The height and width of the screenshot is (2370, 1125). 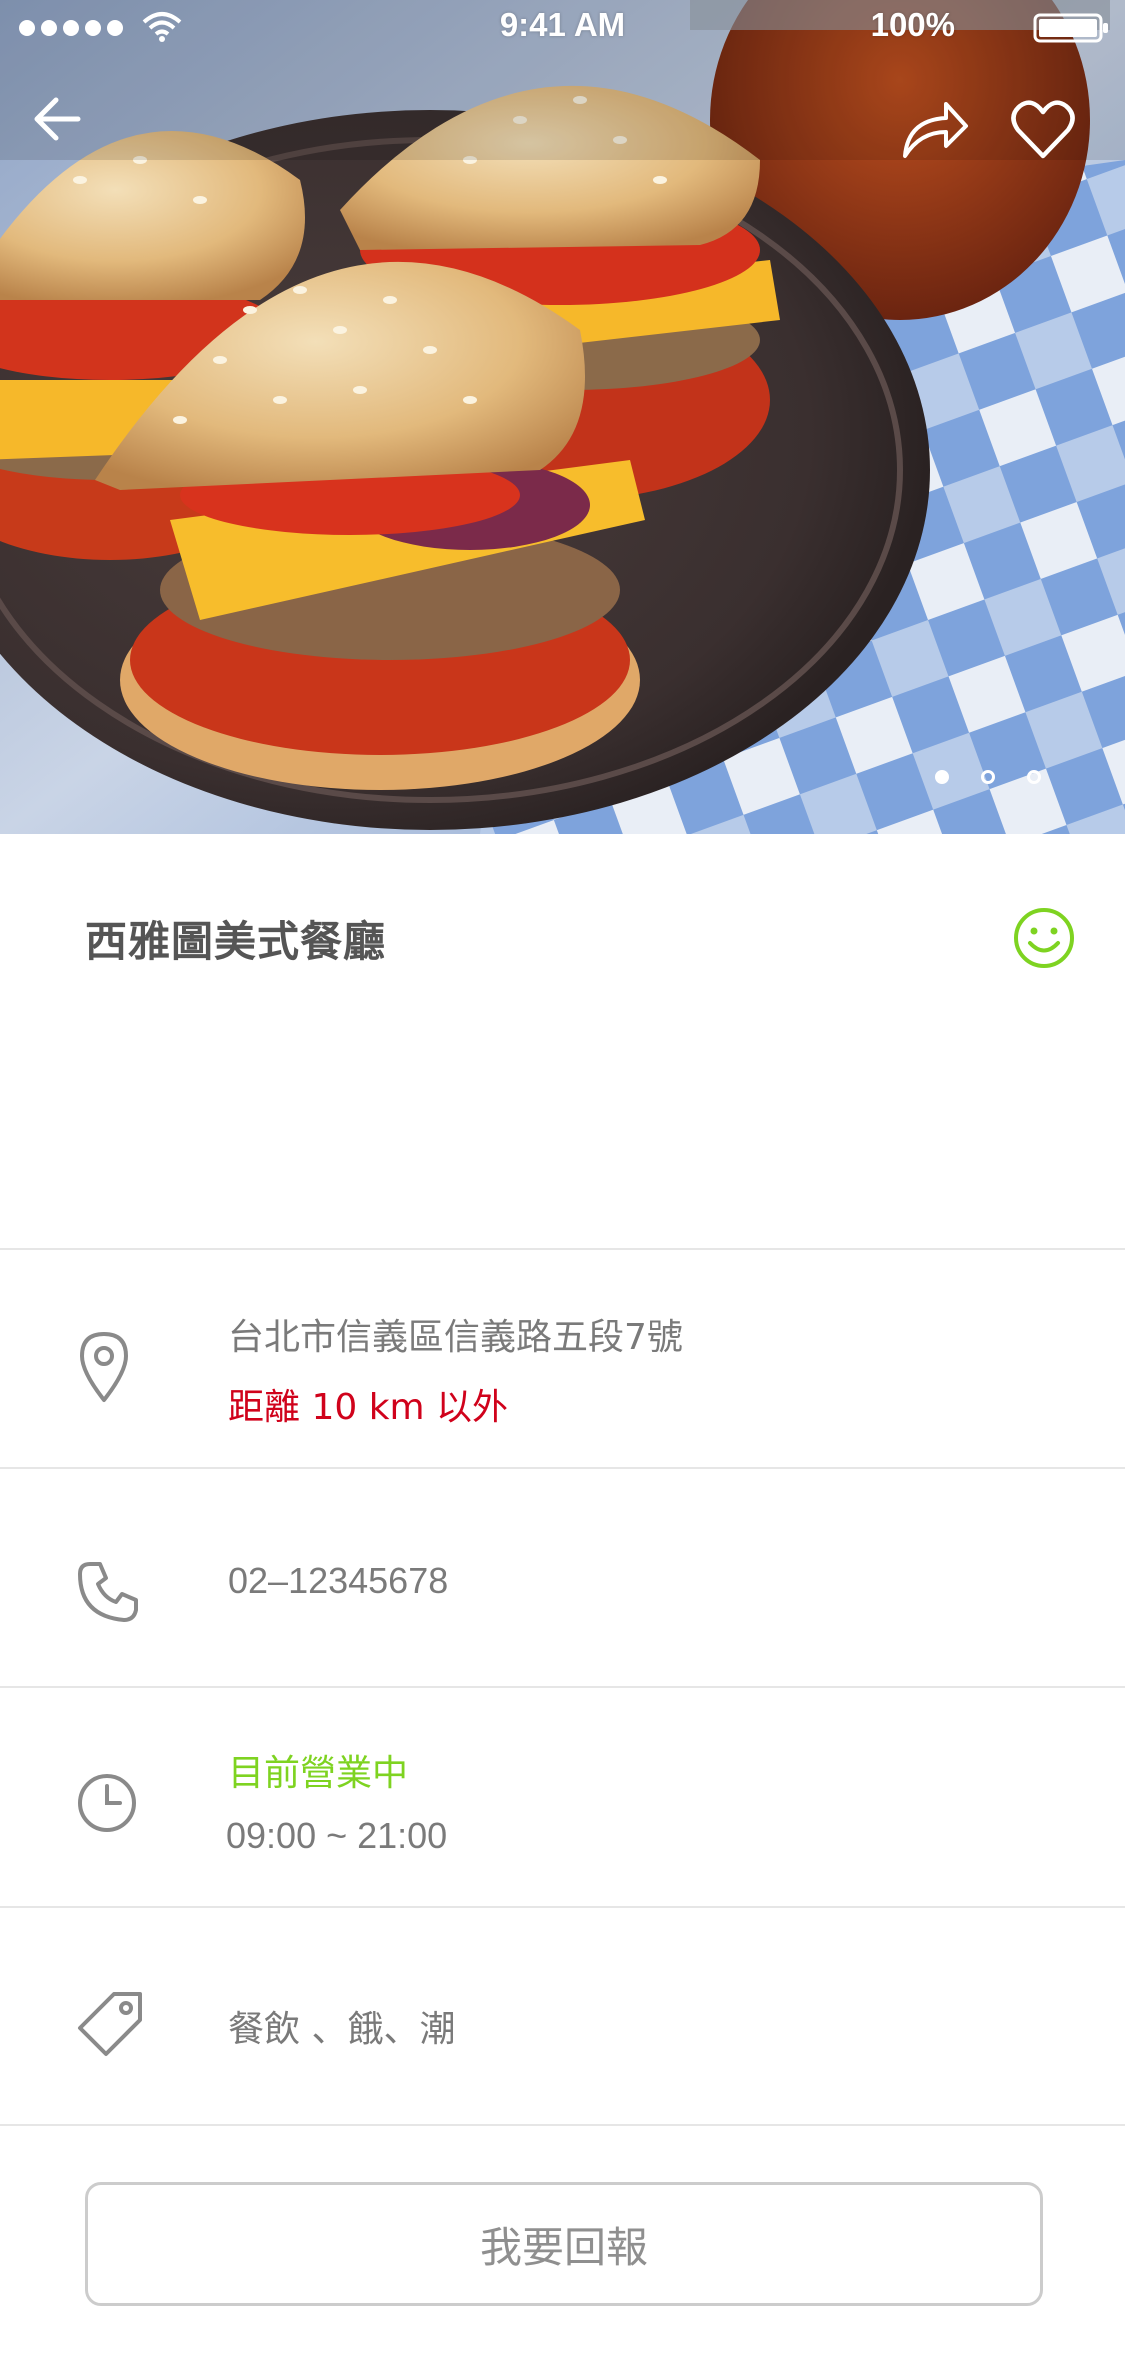 What do you see at coordinates (337, 1835) in the screenshot?
I see `opening-hours: 09:00 ~ 21:00` at bounding box center [337, 1835].